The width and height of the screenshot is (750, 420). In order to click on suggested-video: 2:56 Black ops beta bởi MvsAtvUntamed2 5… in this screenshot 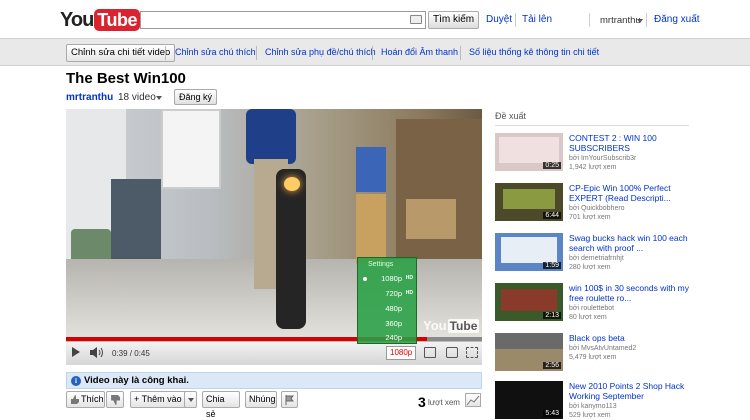, I will do `click(595, 355)`.